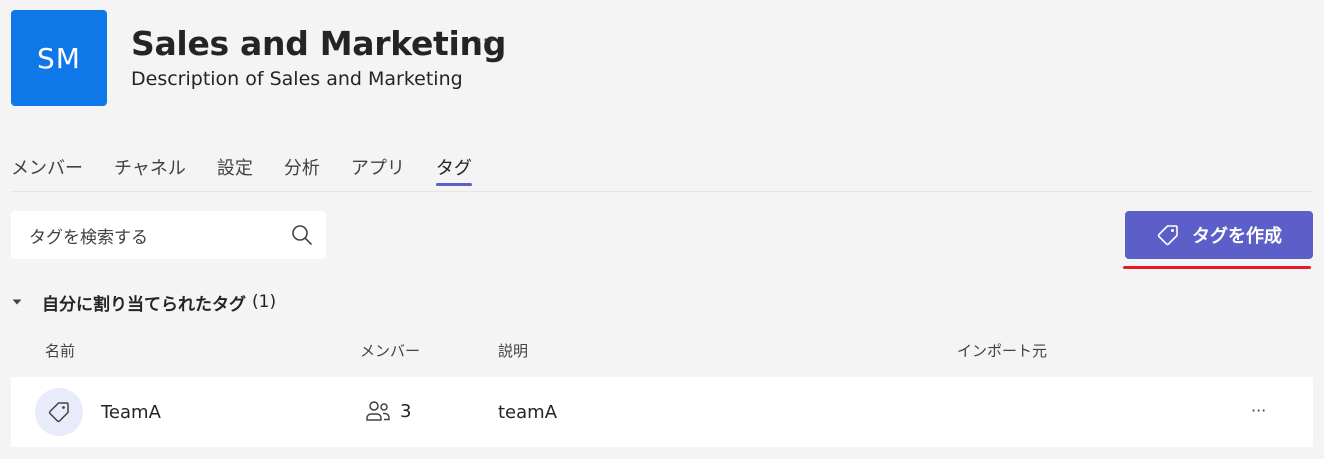  I want to click on team-description: Description of Sales and Marketing, so click(297, 79).